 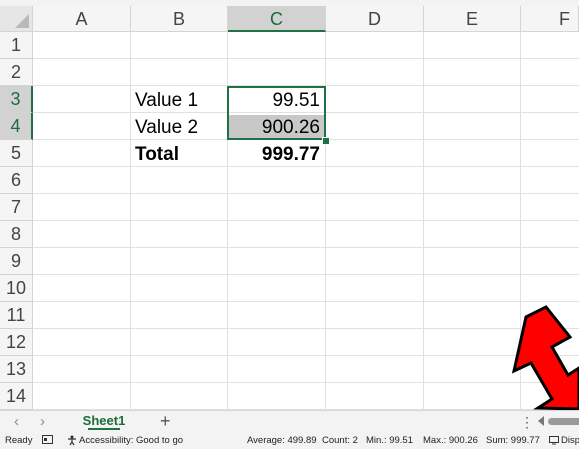 I want to click on sheet-tab-label: Sheet1, so click(x=104, y=420).